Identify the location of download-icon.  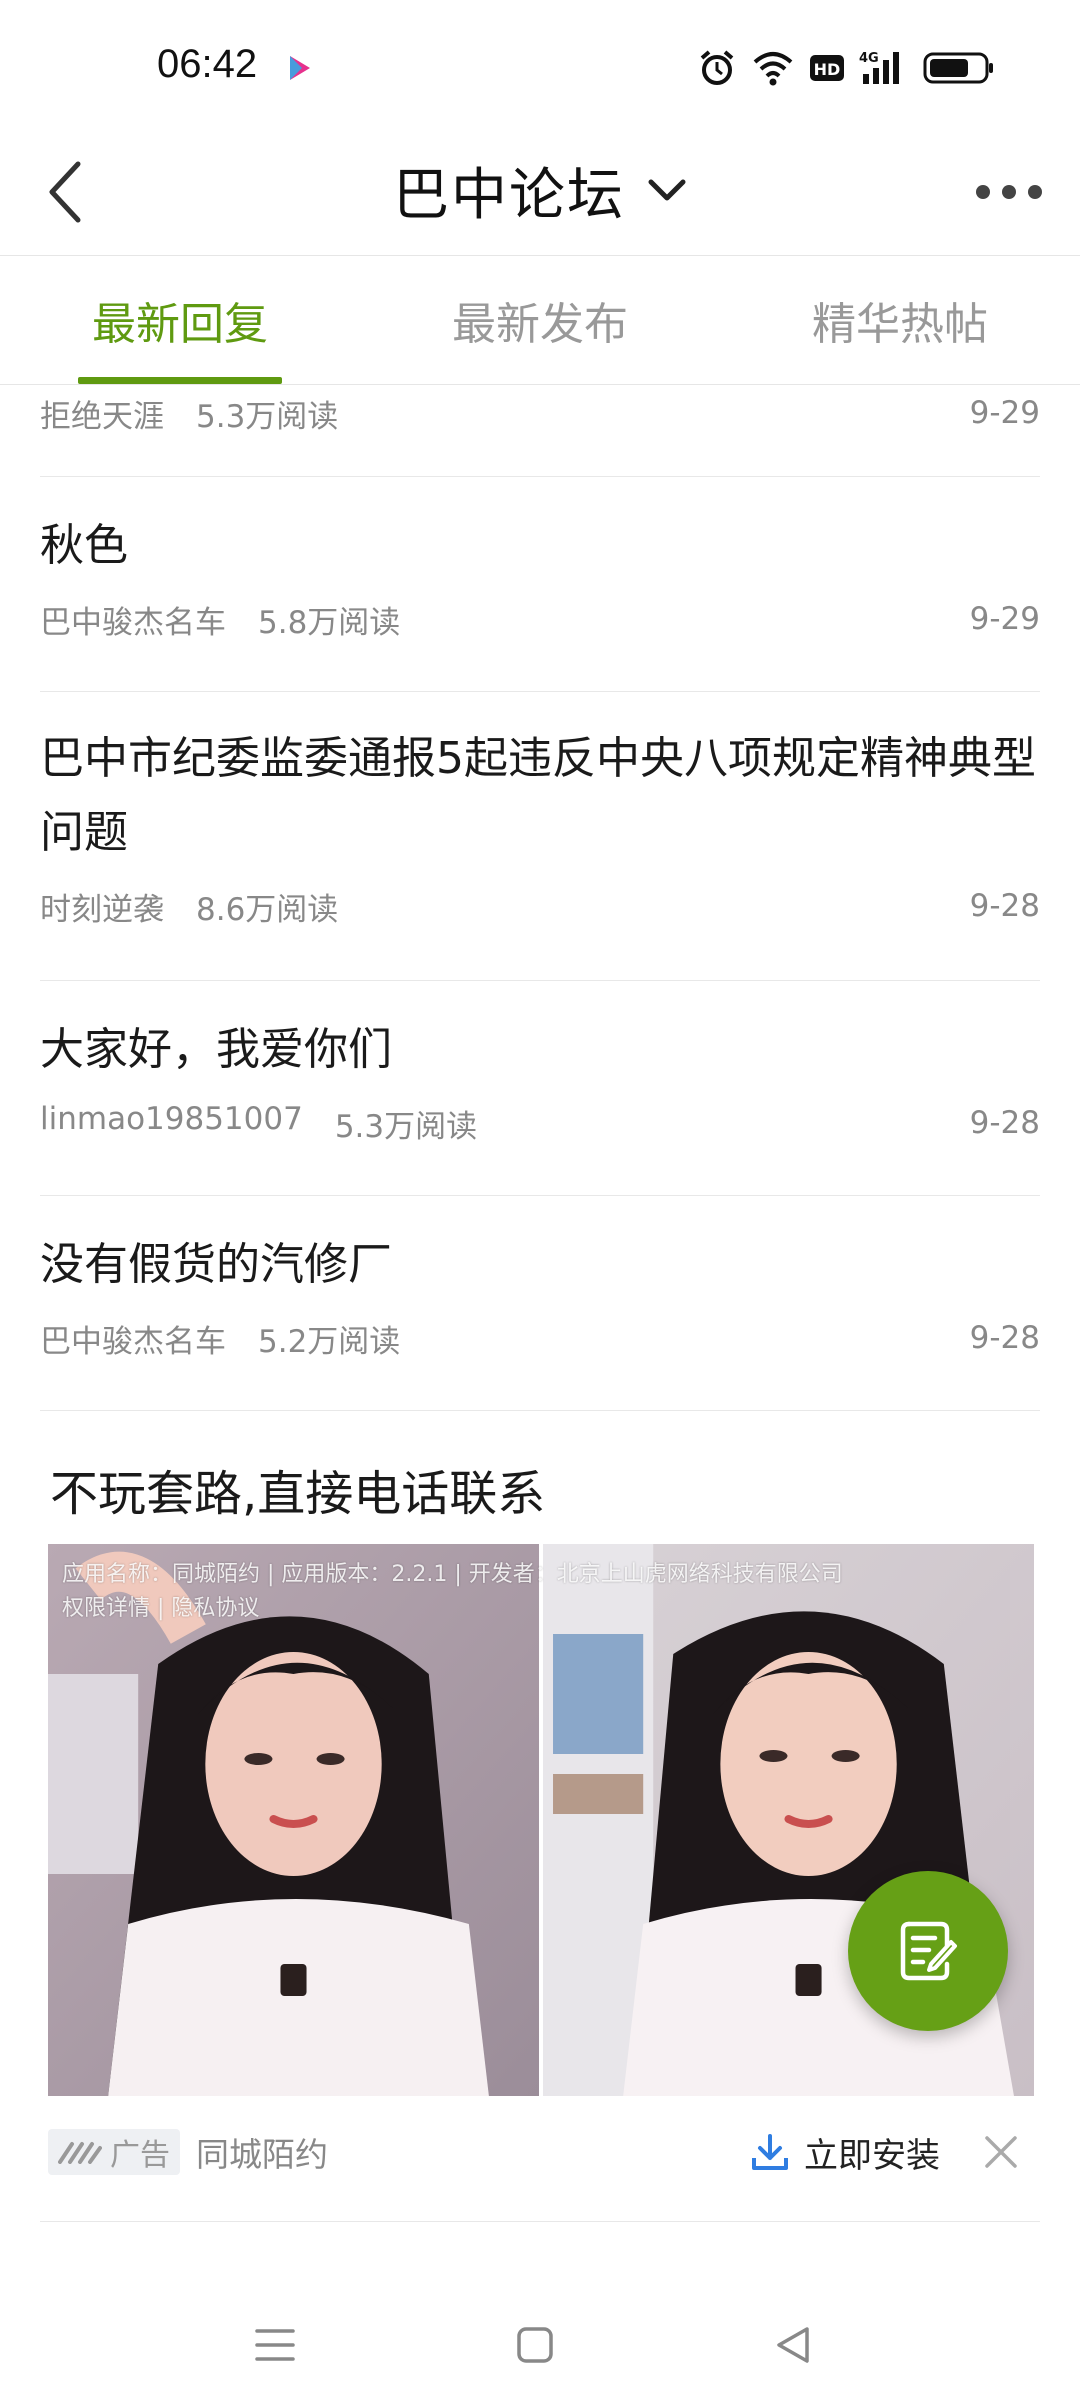
(770, 2152).